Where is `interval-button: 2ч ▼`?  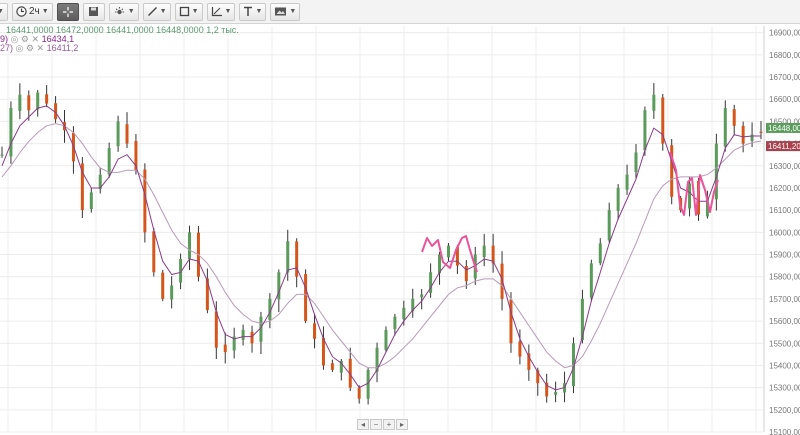 interval-button: 2ч ▼ is located at coordinates (32, 11).